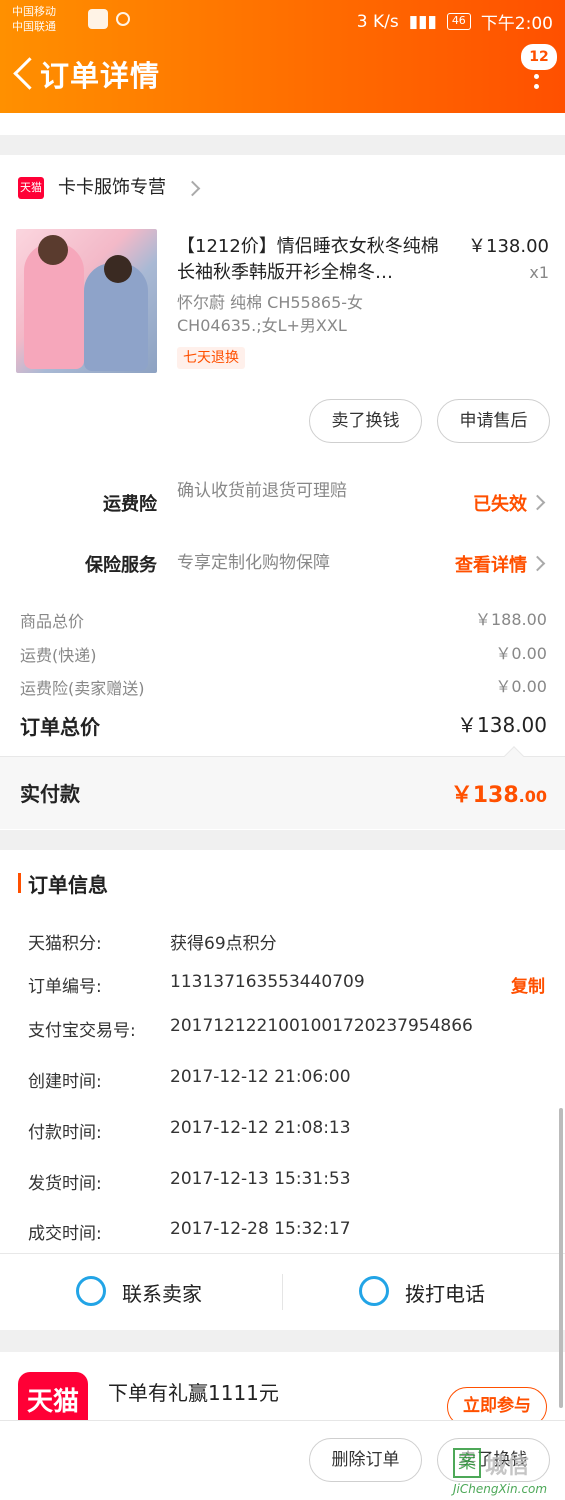 The height and width of the screenshot is (1500, 565). Describe the element at coordinates (60, 727) in the screenshot. I see `order-total-label: 订单总价` at that location.